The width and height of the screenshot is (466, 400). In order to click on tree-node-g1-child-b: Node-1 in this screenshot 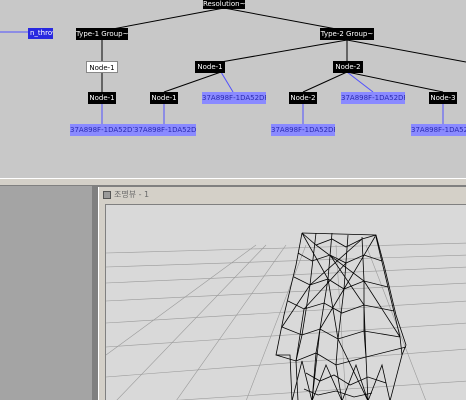, I will do `click(164, 98)`.